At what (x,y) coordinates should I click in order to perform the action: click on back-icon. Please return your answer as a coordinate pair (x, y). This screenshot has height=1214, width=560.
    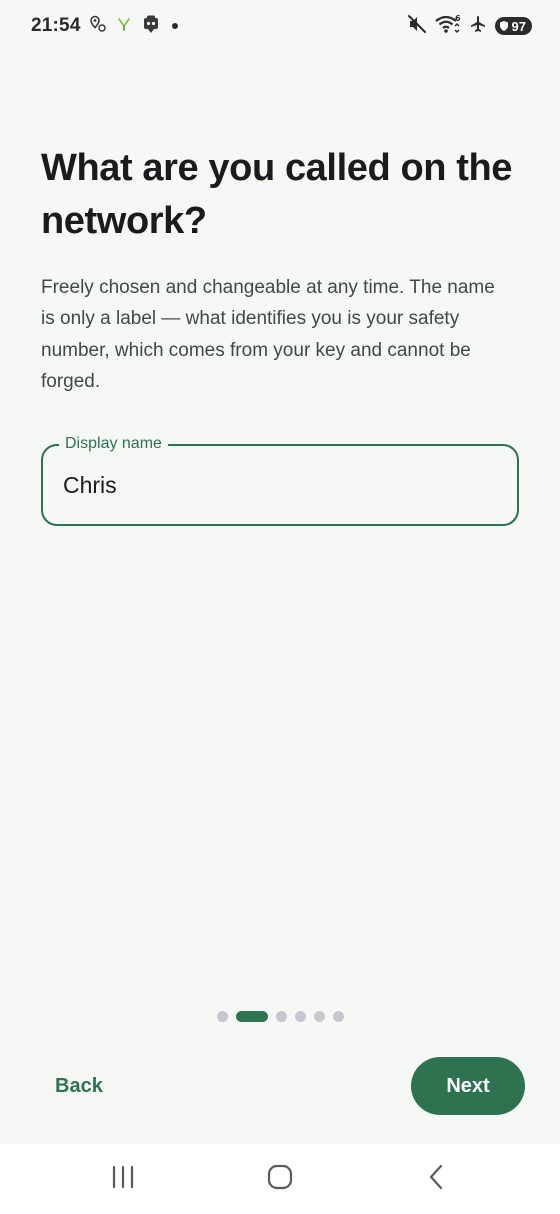
    Looking at the image, I should click on (437, 1179).